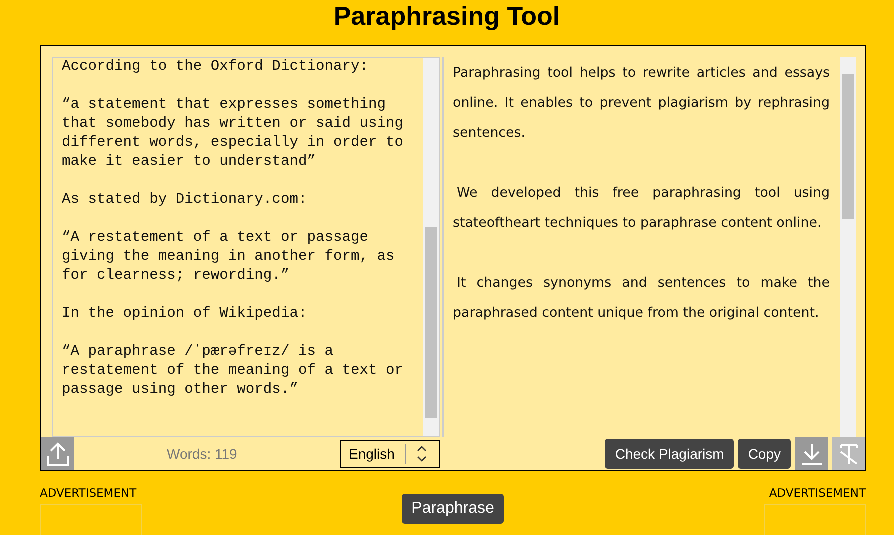 The height and width of the screenshot is (535, 894). I want to click on up-down-caret-icon, so click(422, 453).